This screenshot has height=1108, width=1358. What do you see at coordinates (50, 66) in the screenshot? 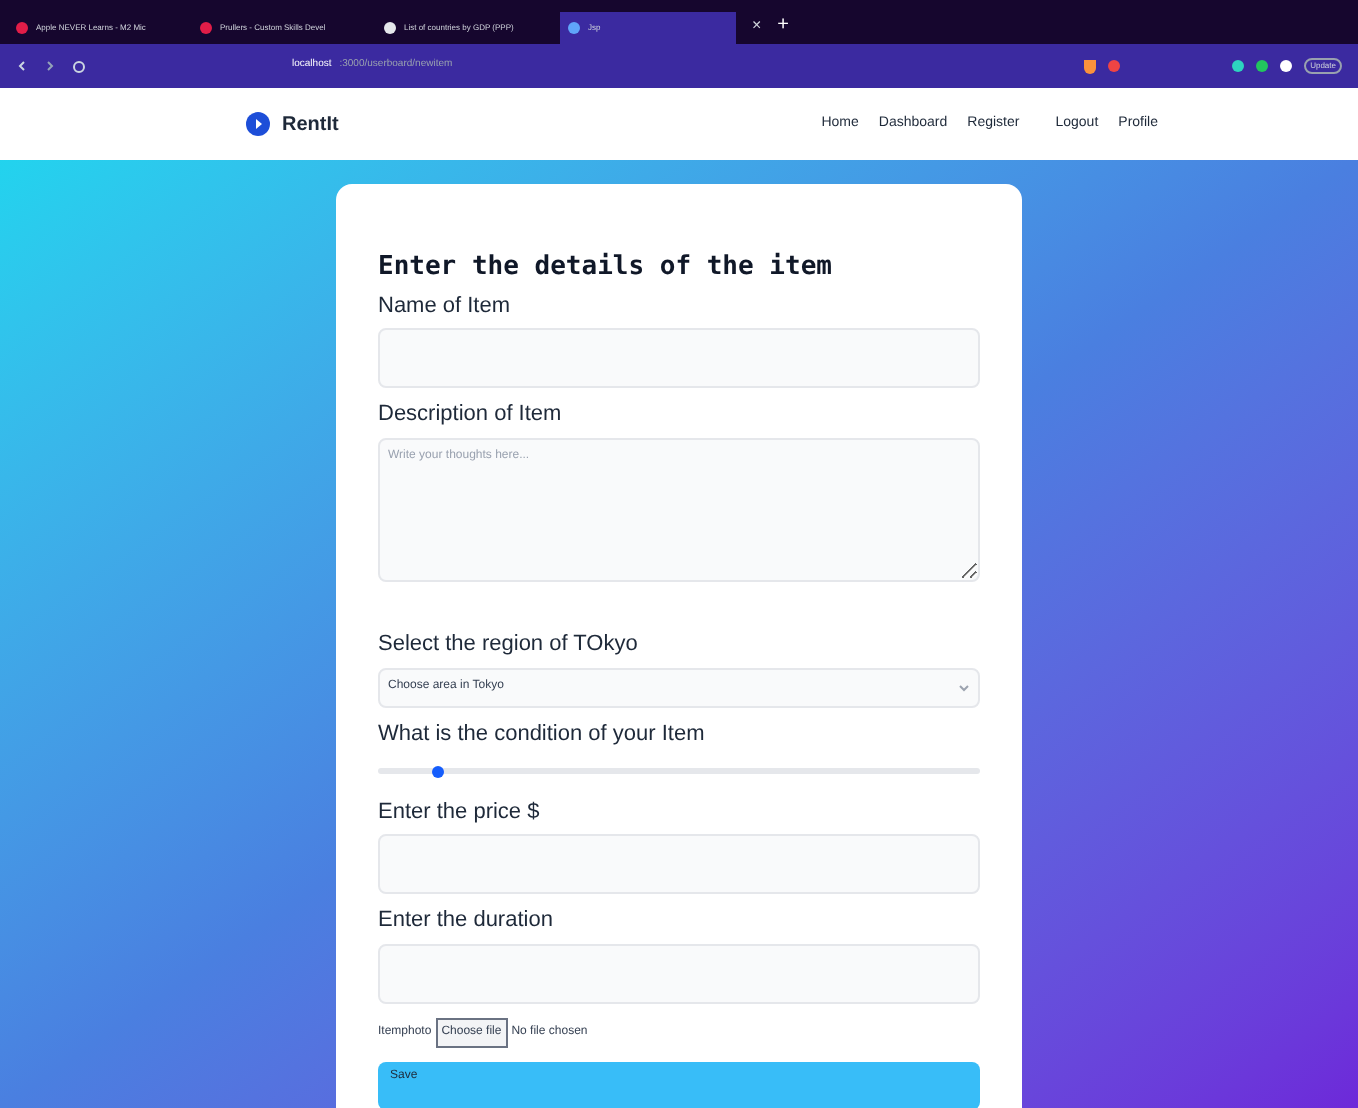
I see `forward-icon` at bounding box center [50, 66].